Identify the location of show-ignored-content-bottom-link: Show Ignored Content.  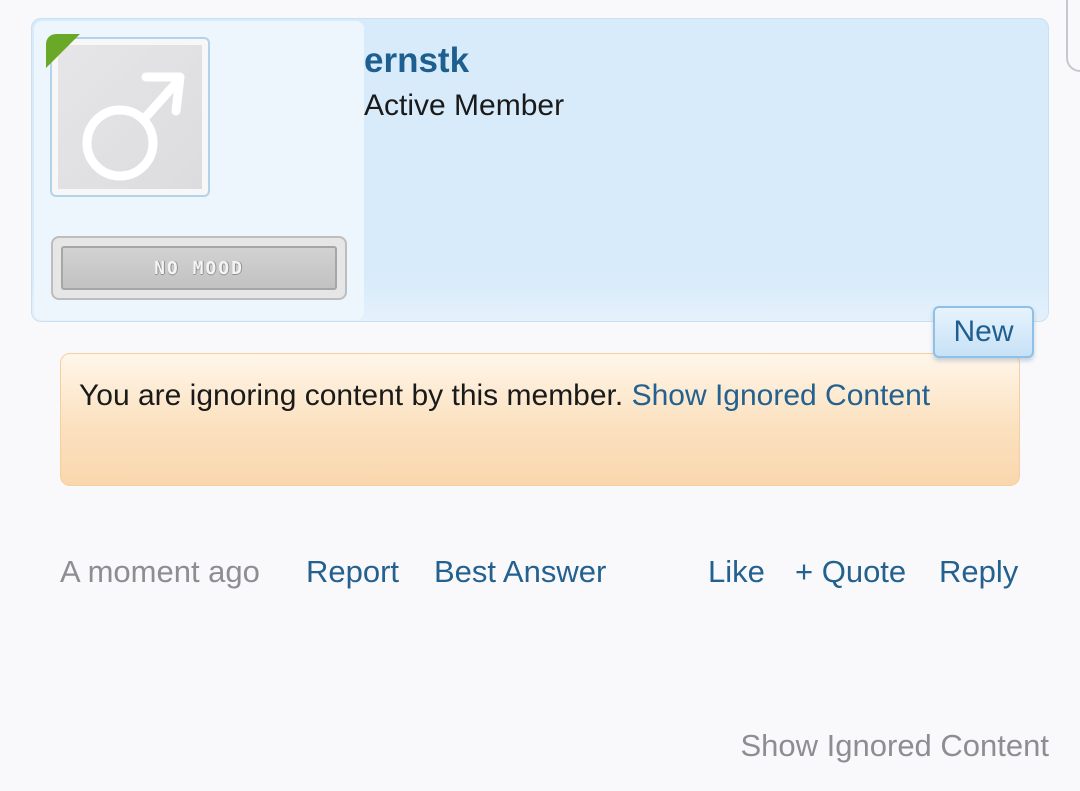
(895, 746).